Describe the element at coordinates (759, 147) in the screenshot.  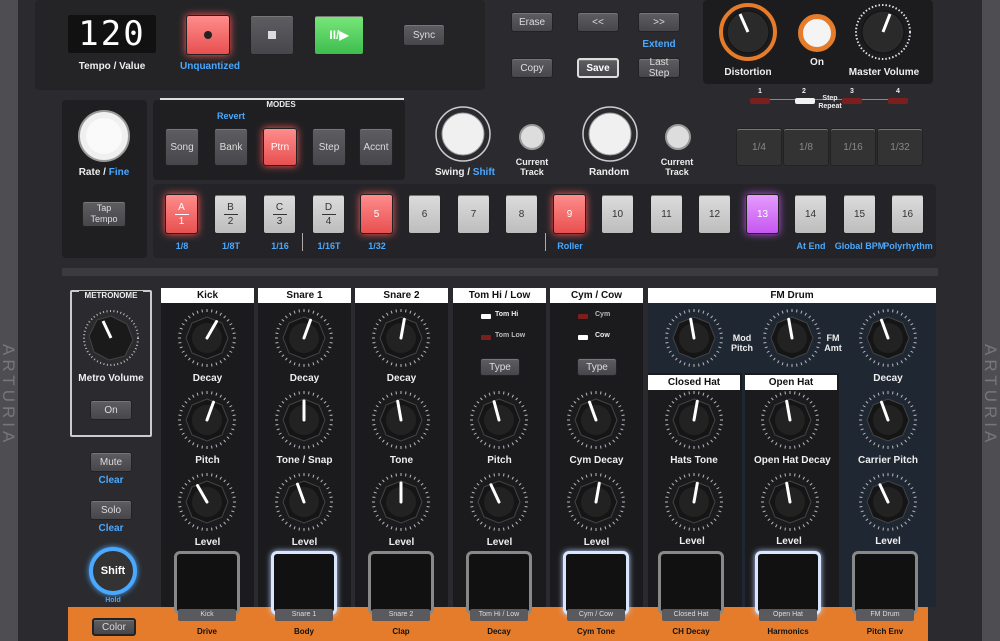
I see `div-1-4-button: 1/4` at that location.